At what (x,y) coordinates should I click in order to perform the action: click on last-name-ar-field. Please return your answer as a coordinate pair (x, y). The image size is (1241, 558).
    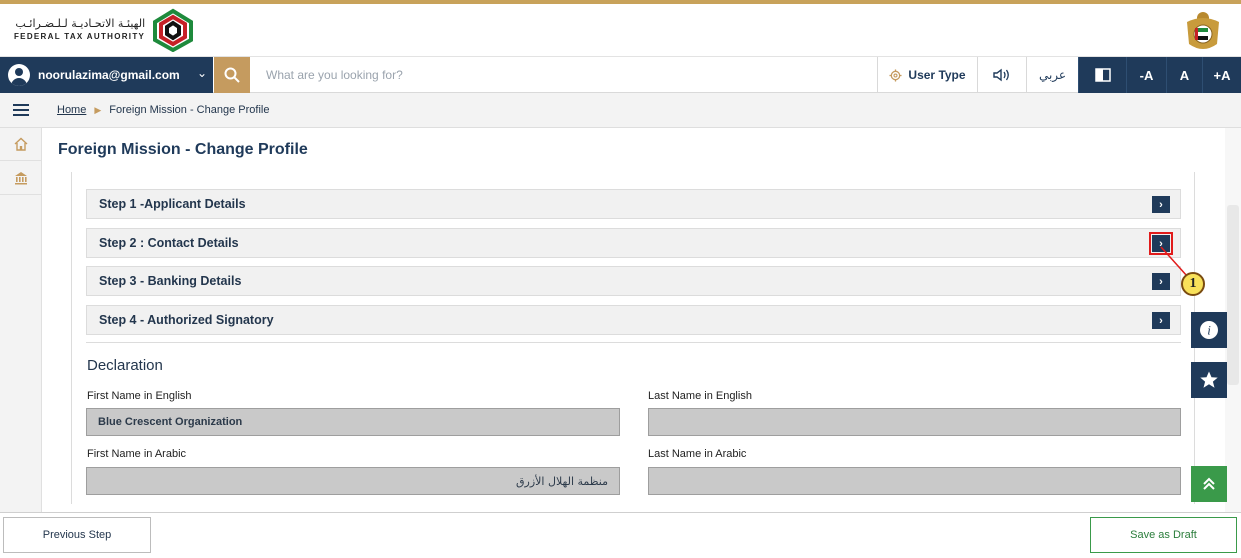
    Looking at the image, I should click on (914, 481).